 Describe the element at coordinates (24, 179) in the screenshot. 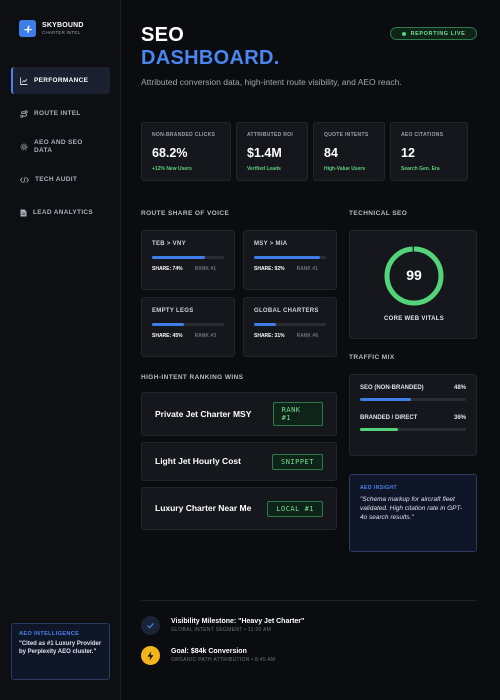

I see `code-icon` at that location.